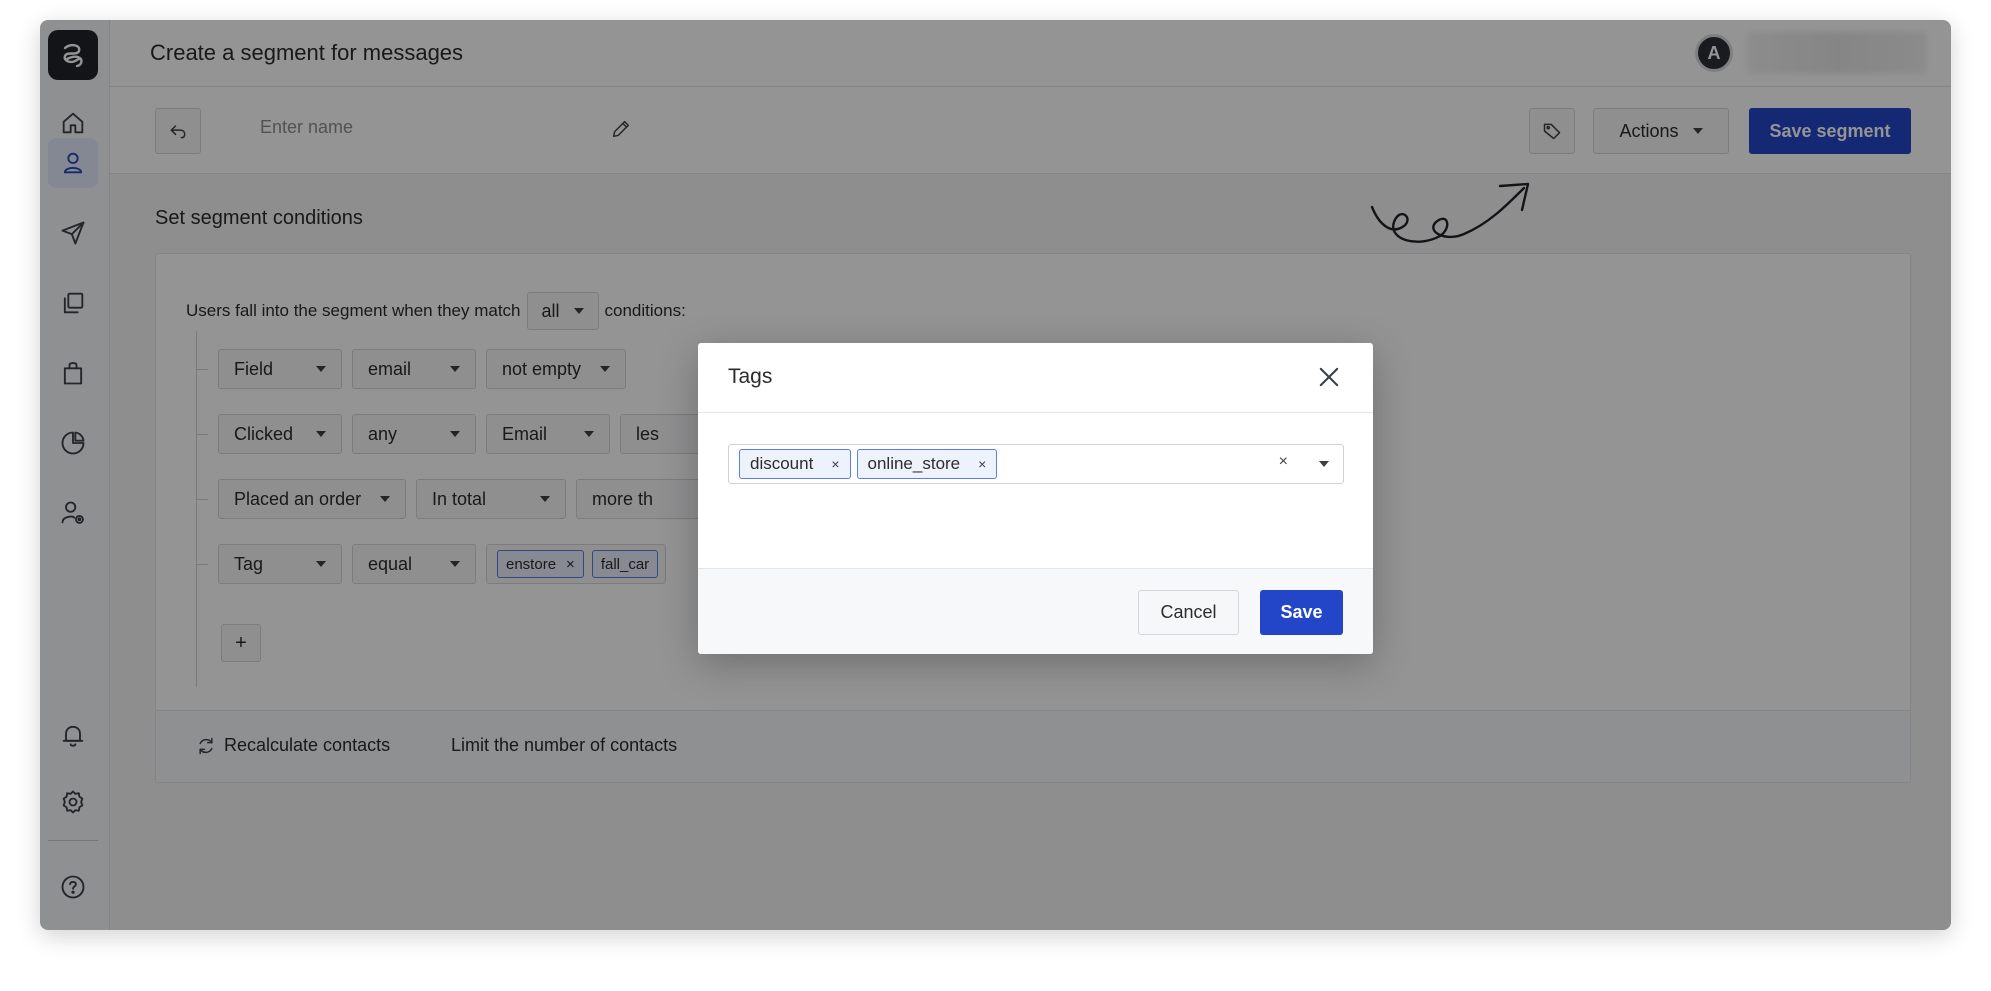 The height and width of the screenshot is (991, 1991). What do you see at coordinates (1329, 377) in the screenshot?
I see `close-icon` at bounding box center [1329, 377].